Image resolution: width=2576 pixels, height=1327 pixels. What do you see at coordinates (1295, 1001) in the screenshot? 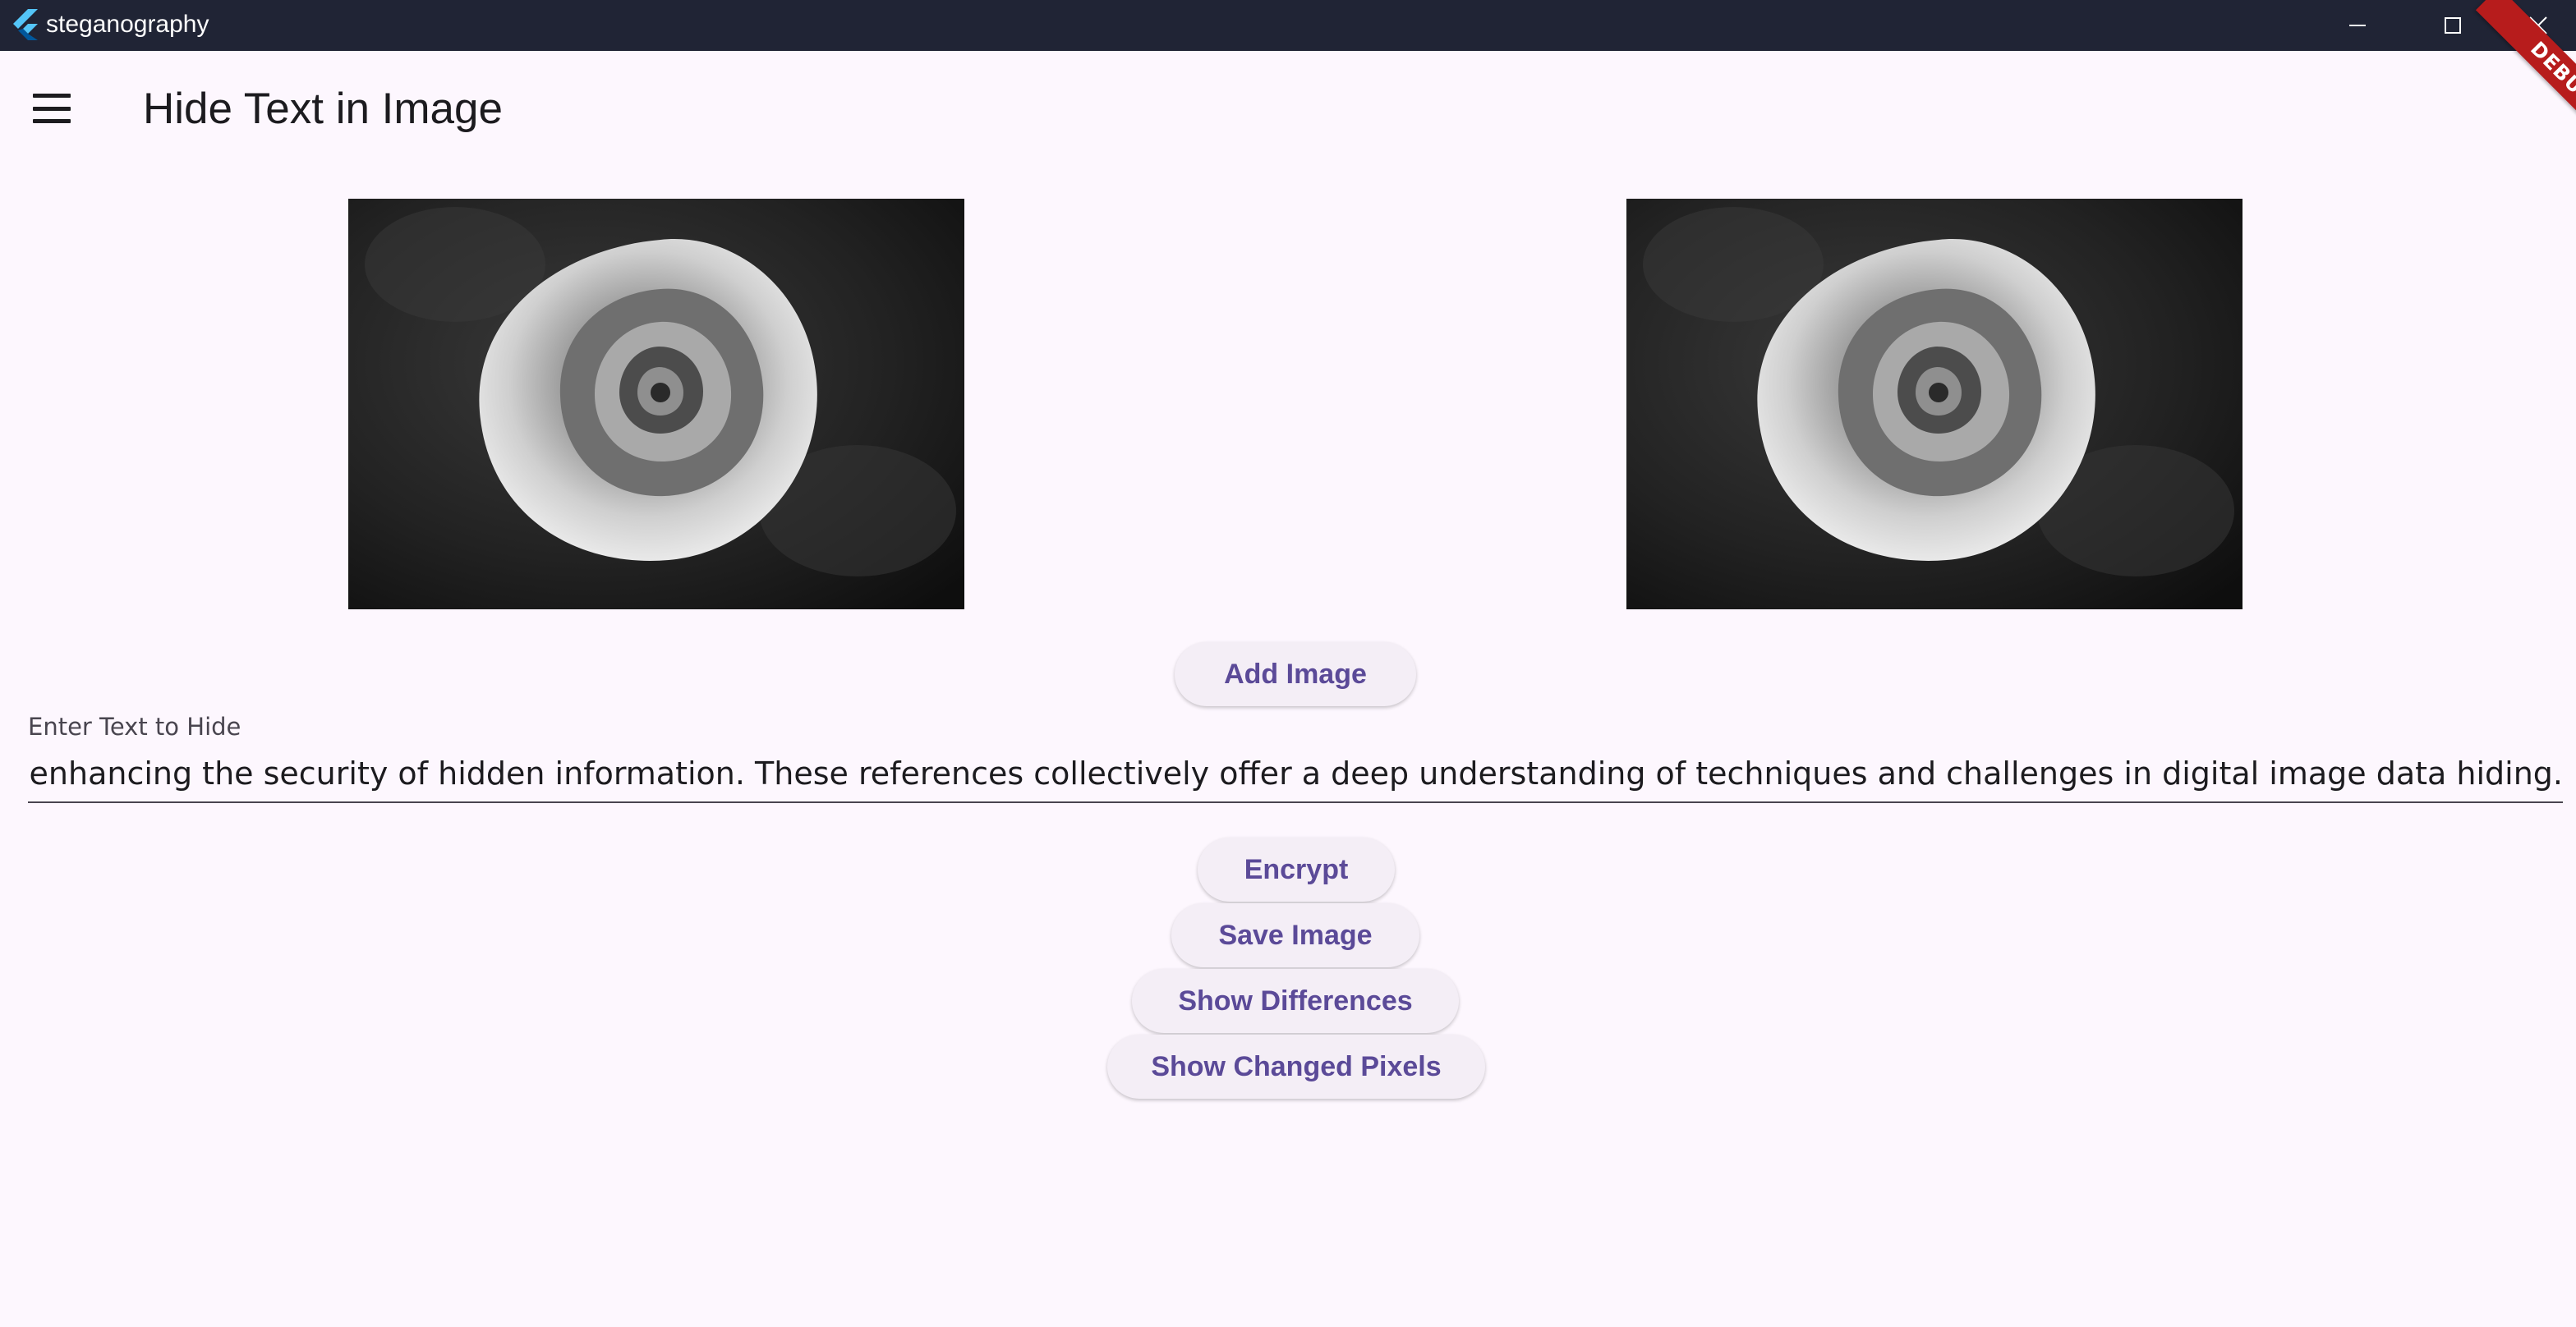
I see `show-differences-button: Show Differences` at bounding box center [1295, 1001].